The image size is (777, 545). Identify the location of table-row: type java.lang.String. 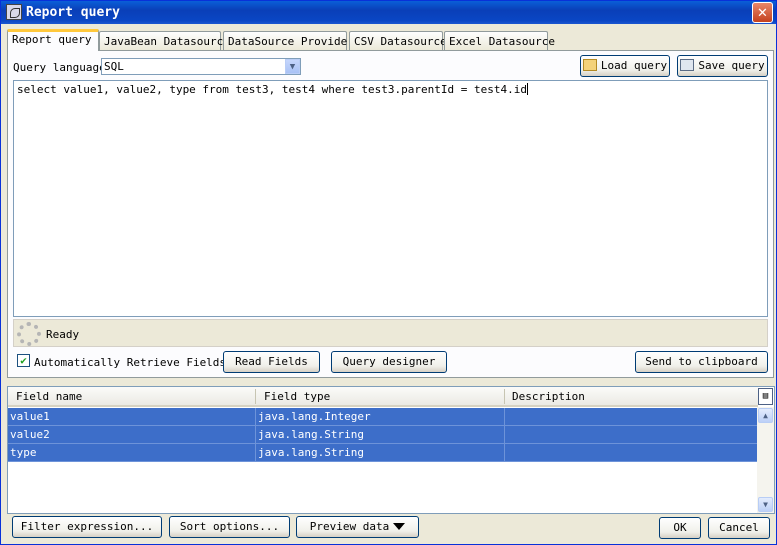
(383, 453).